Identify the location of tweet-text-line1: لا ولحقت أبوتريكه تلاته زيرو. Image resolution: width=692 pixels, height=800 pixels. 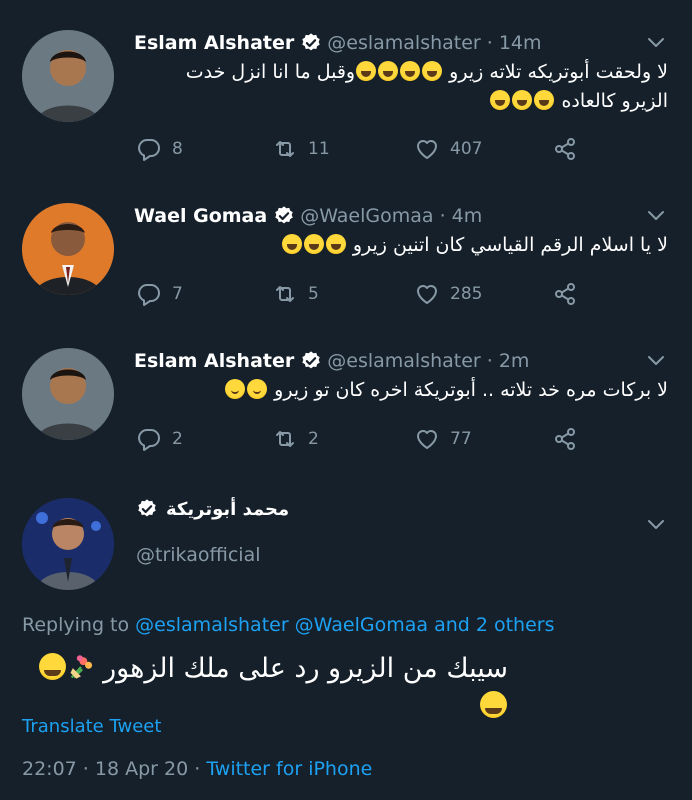
(558, 72).